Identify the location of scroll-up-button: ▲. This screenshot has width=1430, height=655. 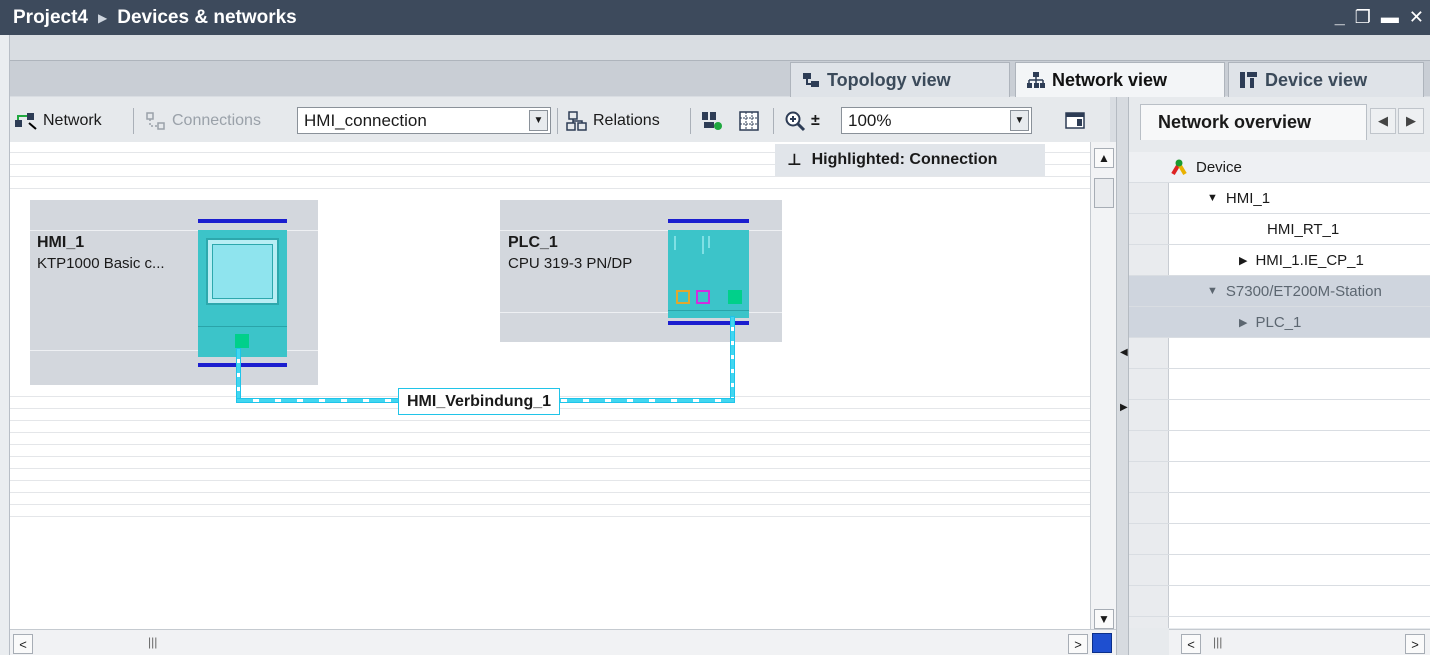
(1104, 158).